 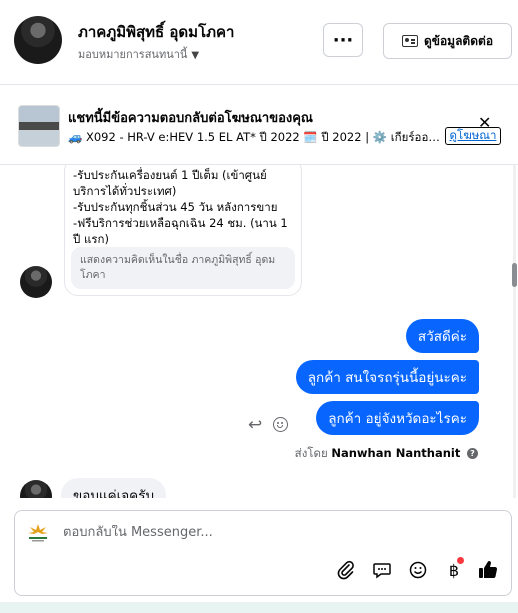 What do you see at coordinates (514, 275) in the screenshot?
I see `scrollbar-thumb` at bounding box center [514, 275].